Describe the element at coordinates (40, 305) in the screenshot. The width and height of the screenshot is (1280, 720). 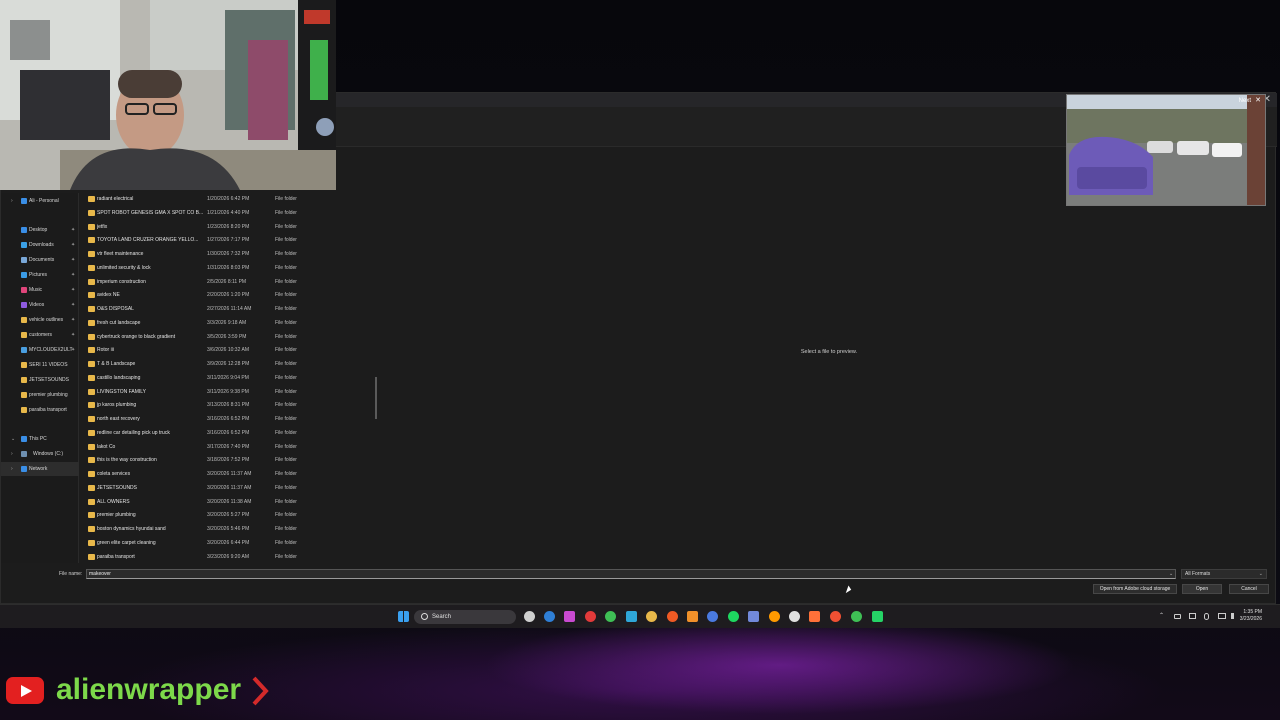
I see `nav-item: Videos ✦` at that location.